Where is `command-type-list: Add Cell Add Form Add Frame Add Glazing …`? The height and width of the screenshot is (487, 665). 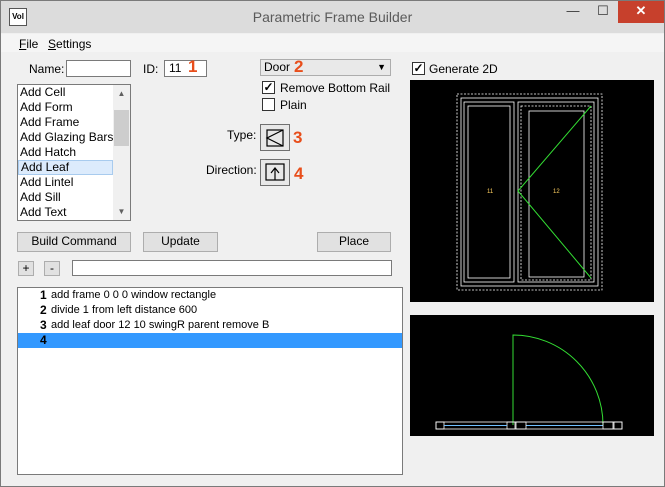
command-type-list: Add Cell Add Form Add Frame Add Glazing … is located at coordinates (74, 152).